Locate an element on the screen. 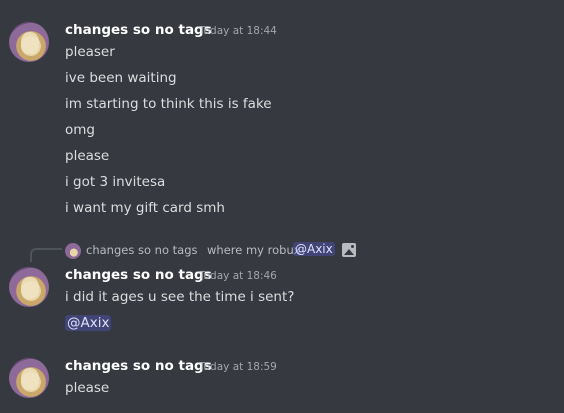  mention-line: @Axix is located at coordinates (88, 323).